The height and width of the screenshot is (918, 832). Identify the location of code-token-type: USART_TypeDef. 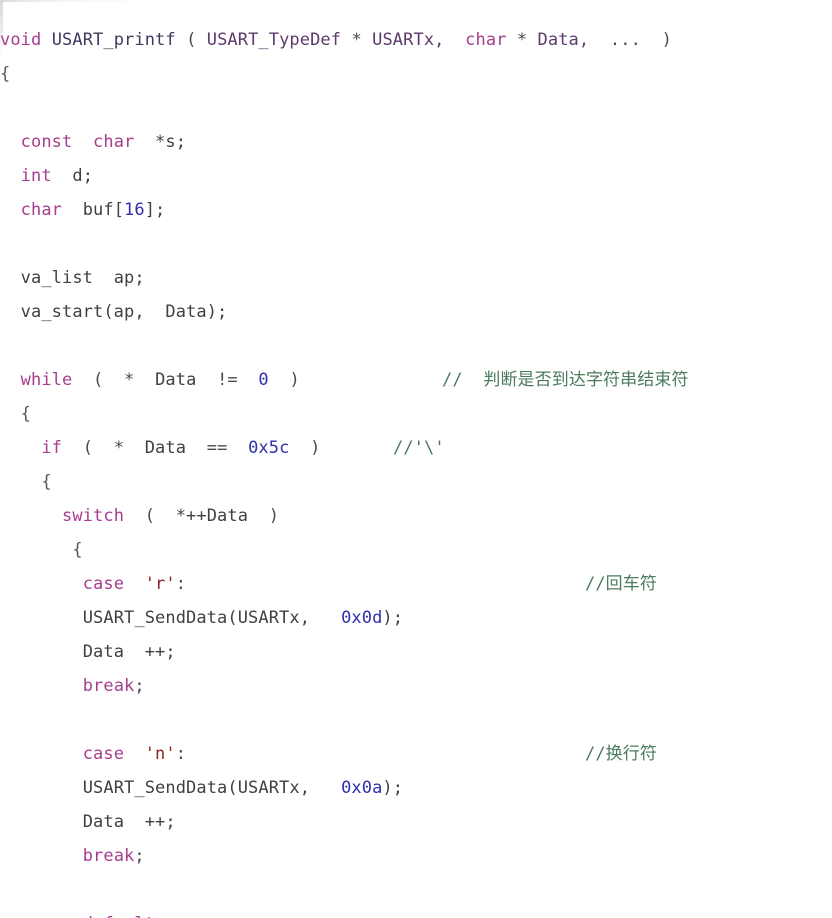
(274, 40).